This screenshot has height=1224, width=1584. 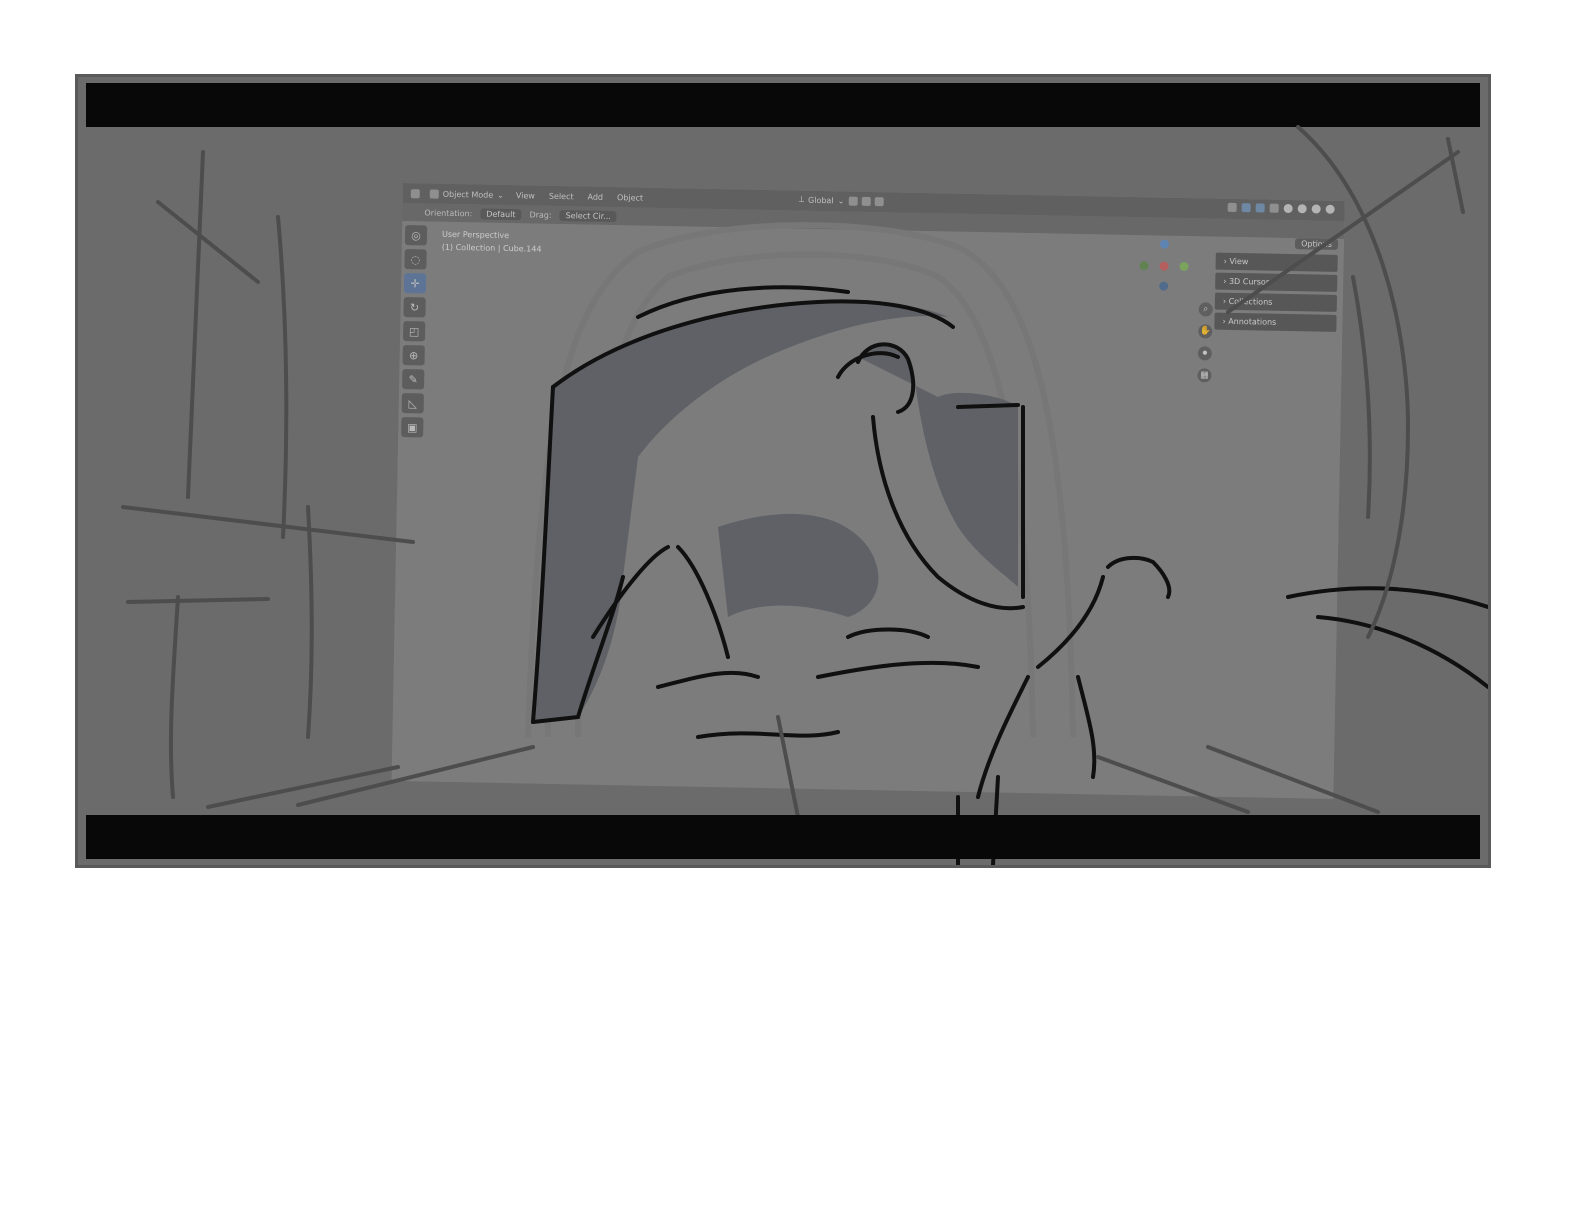 What do you see at coordinates (415, 283) in the screenshot?
I see `move-icon: ✛` at bounding box center [415, 283].